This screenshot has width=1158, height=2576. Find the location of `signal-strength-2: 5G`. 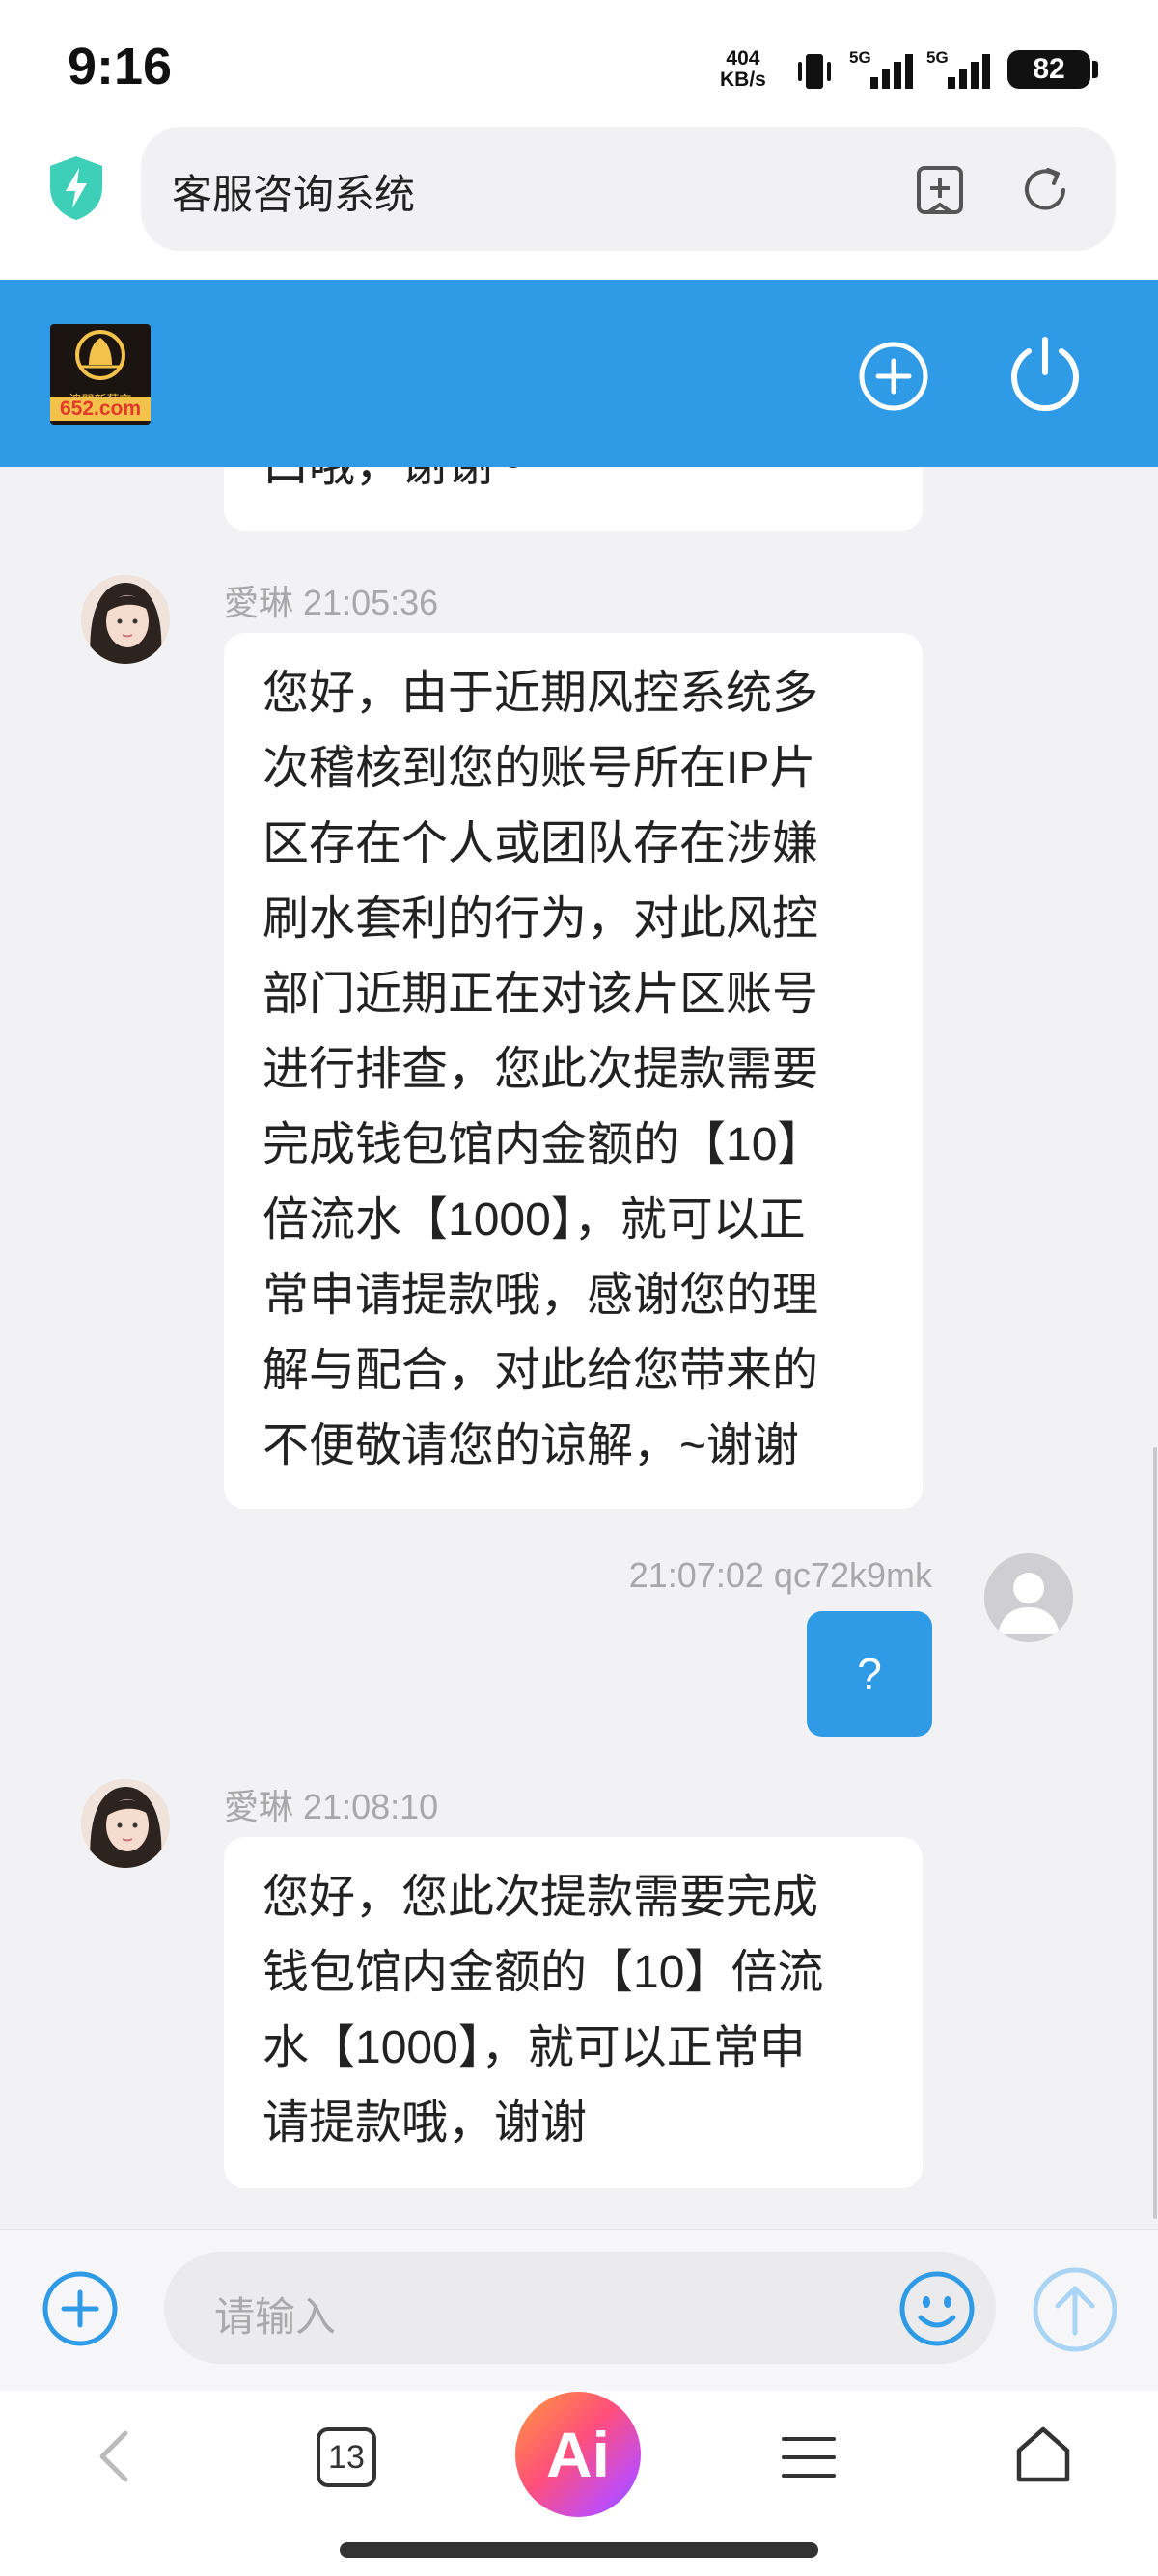

signal-strength-2: 5G is located at coordinates (963, 69).